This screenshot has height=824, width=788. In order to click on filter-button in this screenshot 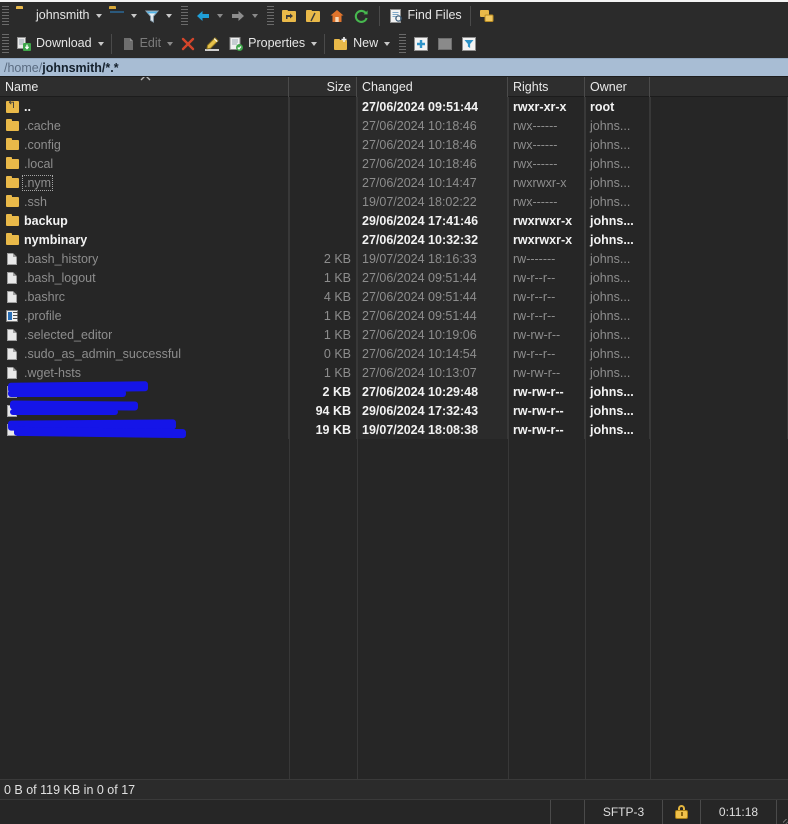, I will do `click(152, 16)`.